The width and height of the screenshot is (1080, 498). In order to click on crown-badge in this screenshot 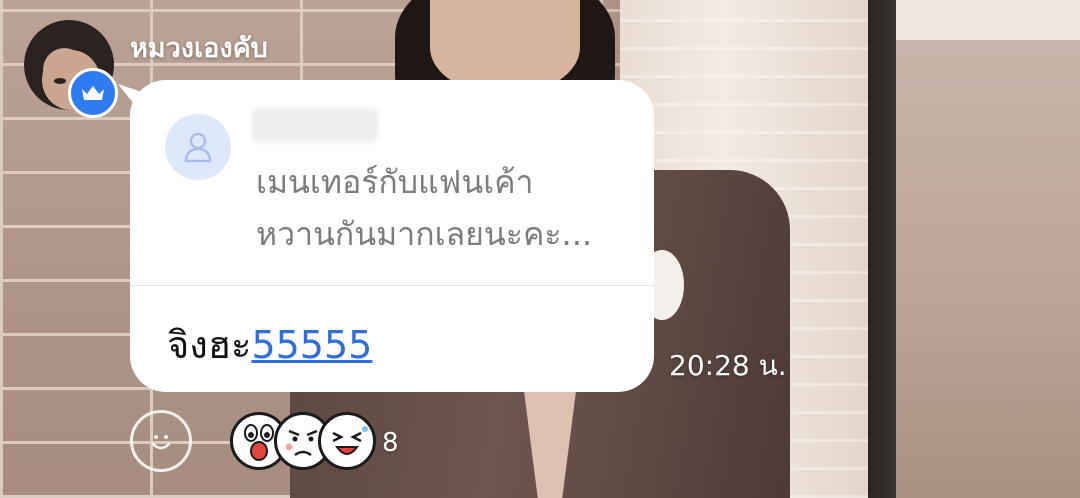, I will do `click(93, 93)`.